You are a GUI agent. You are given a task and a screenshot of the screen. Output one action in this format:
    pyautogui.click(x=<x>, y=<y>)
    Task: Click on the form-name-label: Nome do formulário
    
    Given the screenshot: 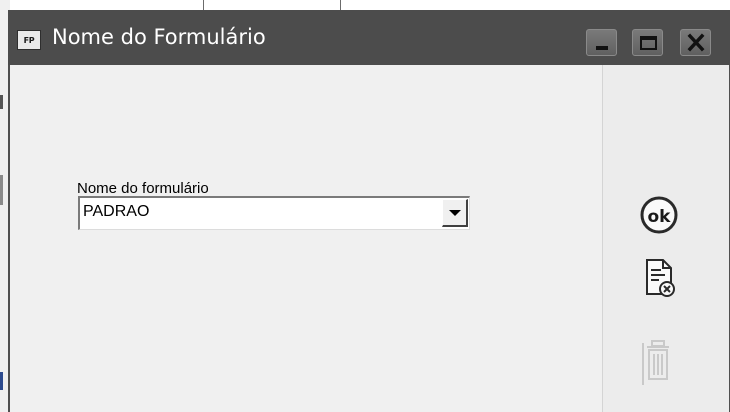 What is the action you would take?
    pyautogui.click(x=143, y=188)
    